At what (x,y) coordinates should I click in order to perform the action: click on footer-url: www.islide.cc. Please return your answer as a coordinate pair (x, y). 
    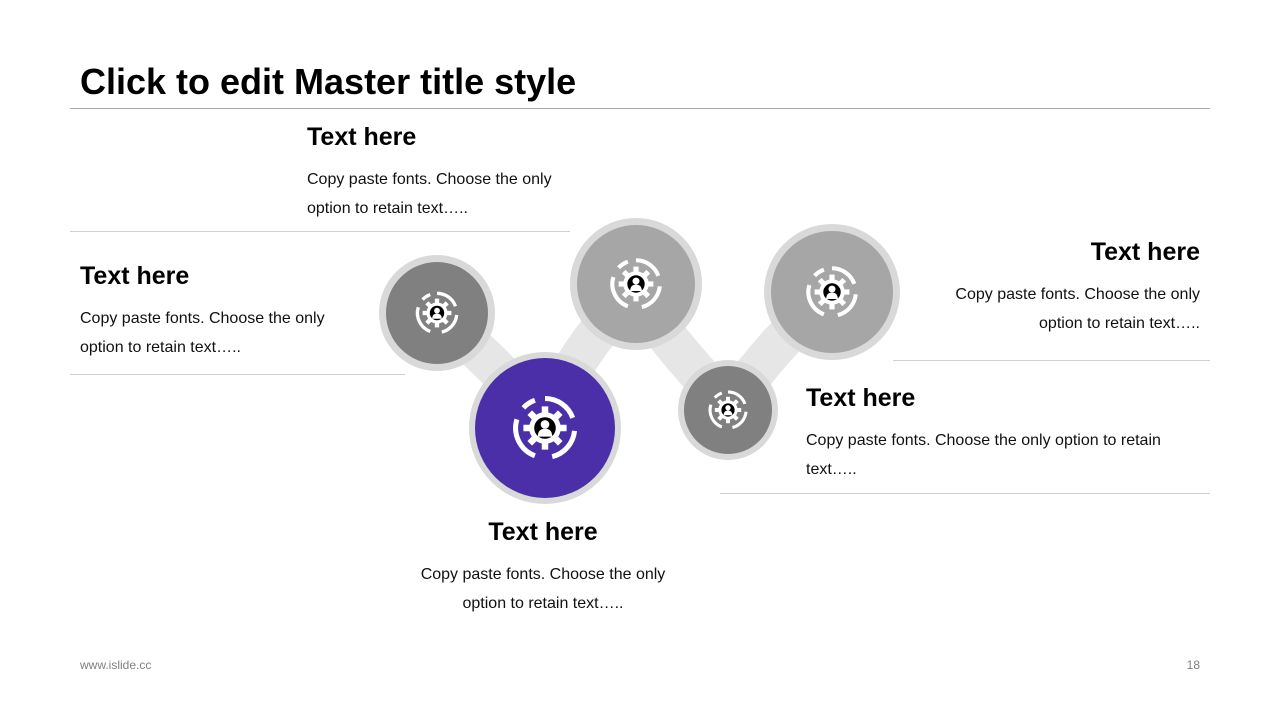
    Looking at the image, I should click on (116, 665).